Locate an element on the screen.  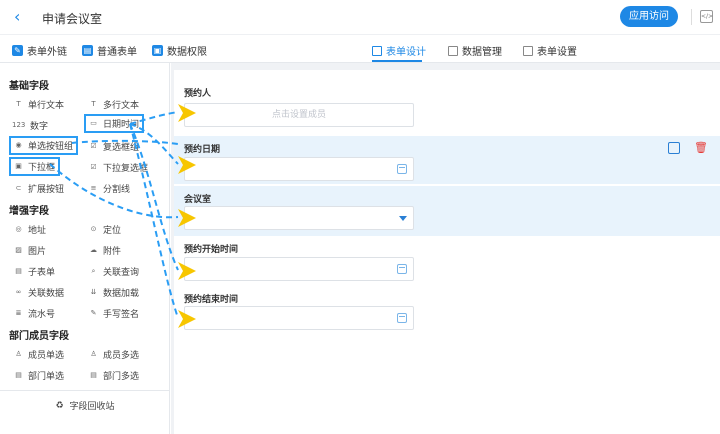
tab-form-settings-label: 表单设置 is located at coordinates (557, 52).